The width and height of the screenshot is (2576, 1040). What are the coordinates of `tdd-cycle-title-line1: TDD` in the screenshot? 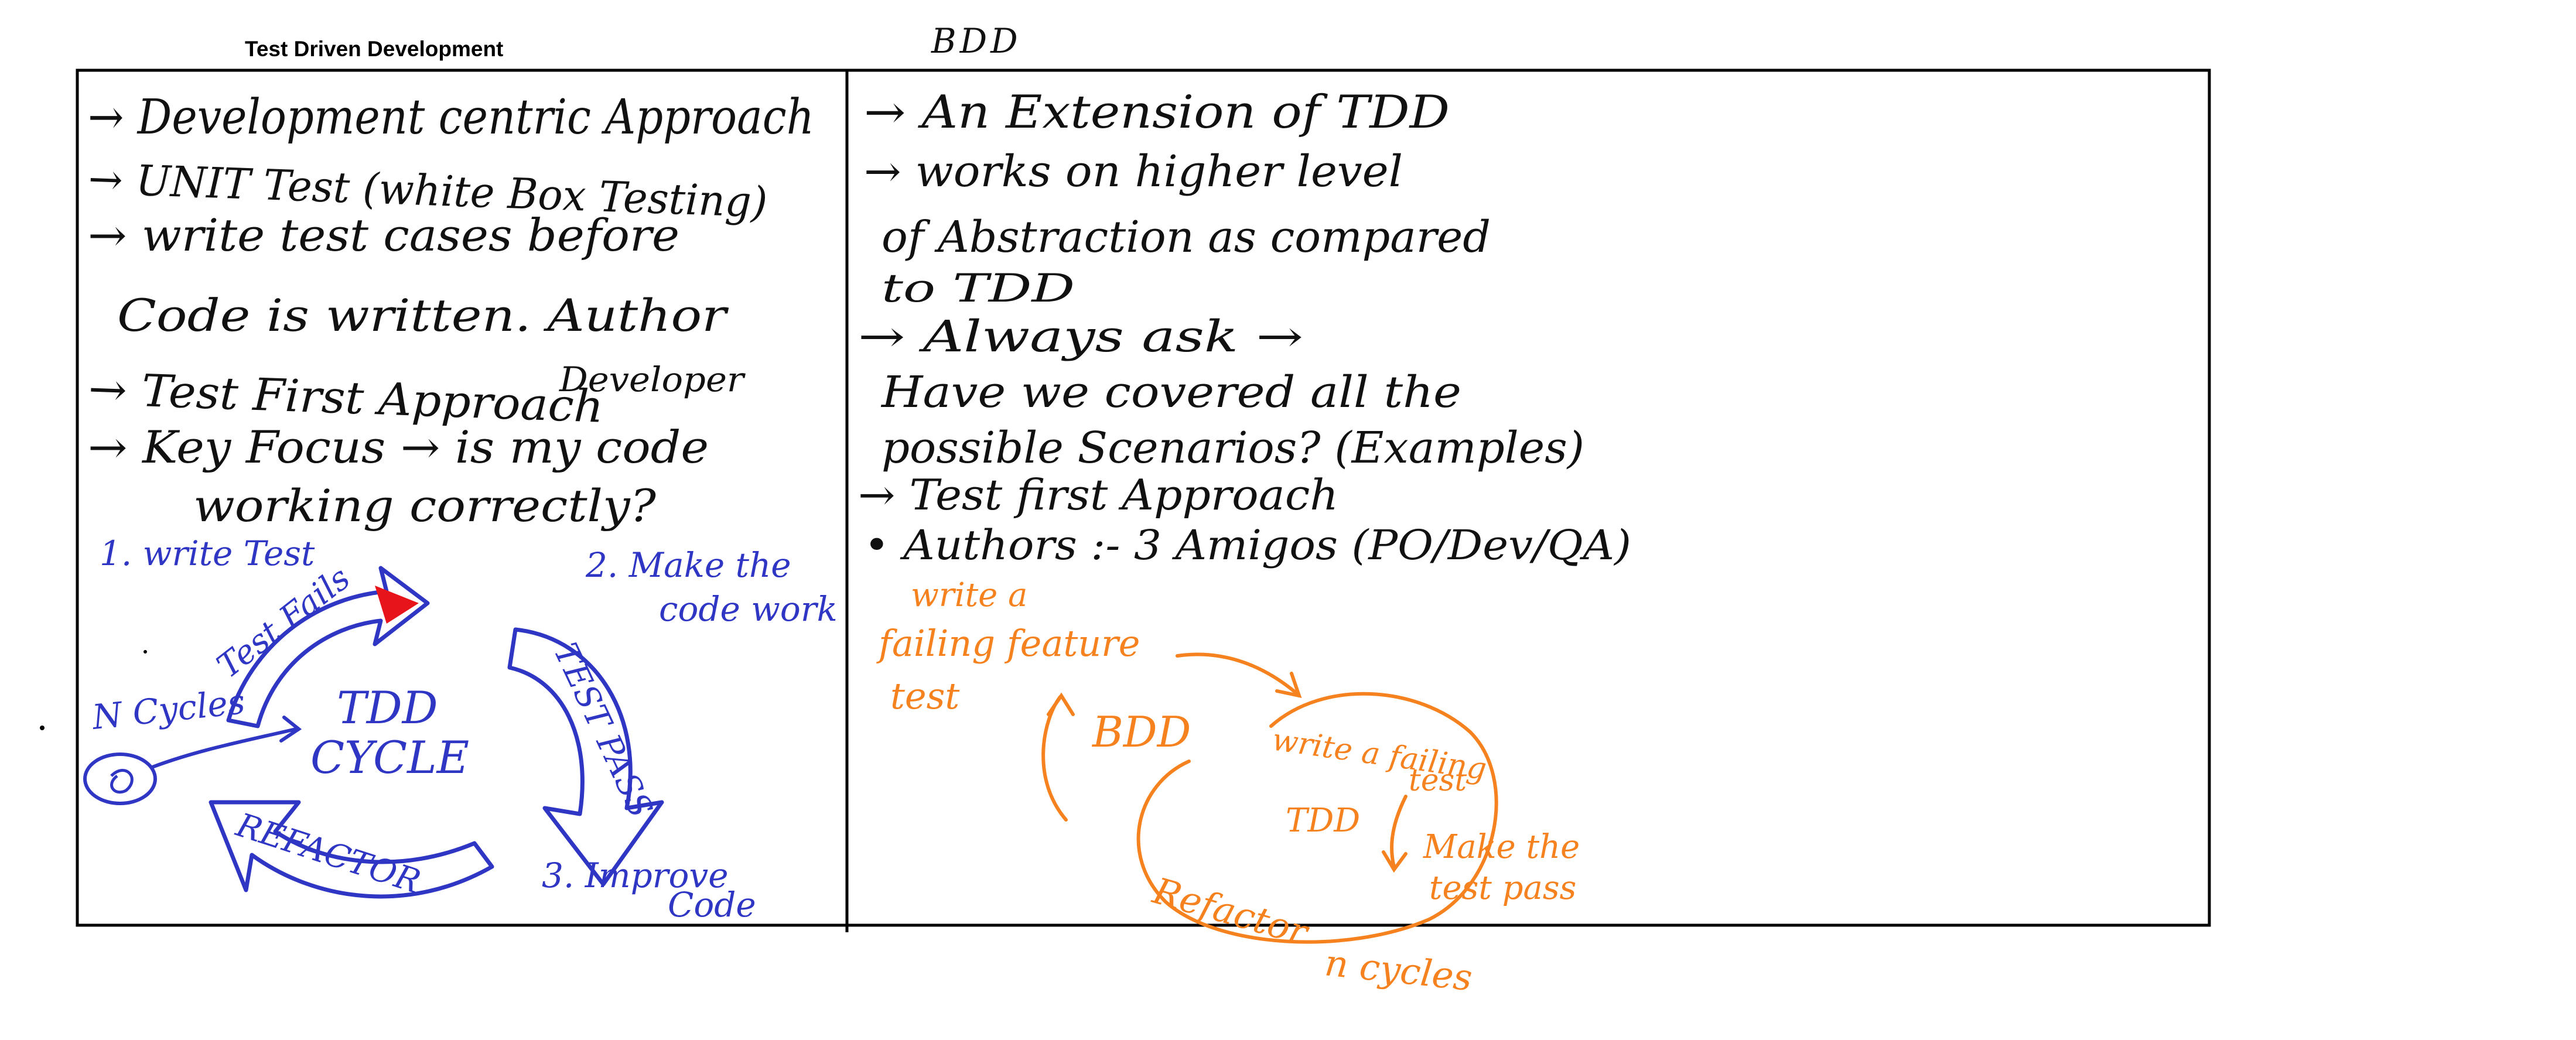 It's located at (388, 708).